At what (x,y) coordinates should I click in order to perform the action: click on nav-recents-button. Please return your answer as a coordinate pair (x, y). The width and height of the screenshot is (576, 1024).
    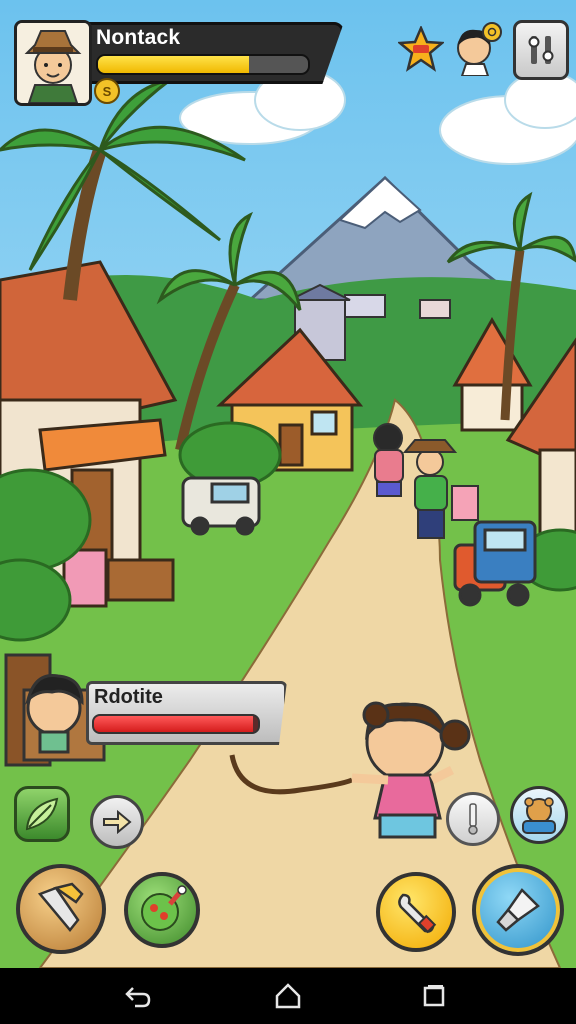
    Looking at the image, I should click on (434, 996).